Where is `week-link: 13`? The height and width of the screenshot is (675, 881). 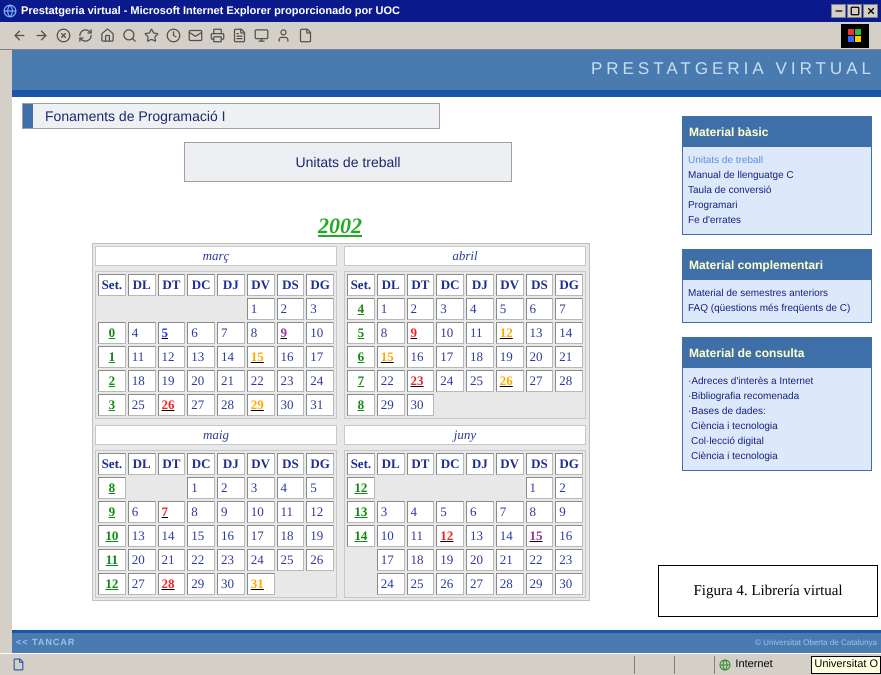 week-link: 13 is located at coordinates (361, 512).